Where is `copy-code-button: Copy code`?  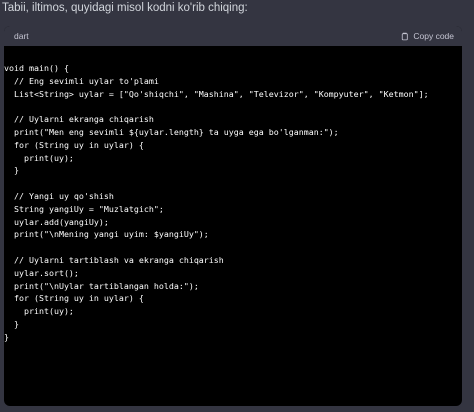 copy-code-button: Copy code is located at coordinates (427, 36).